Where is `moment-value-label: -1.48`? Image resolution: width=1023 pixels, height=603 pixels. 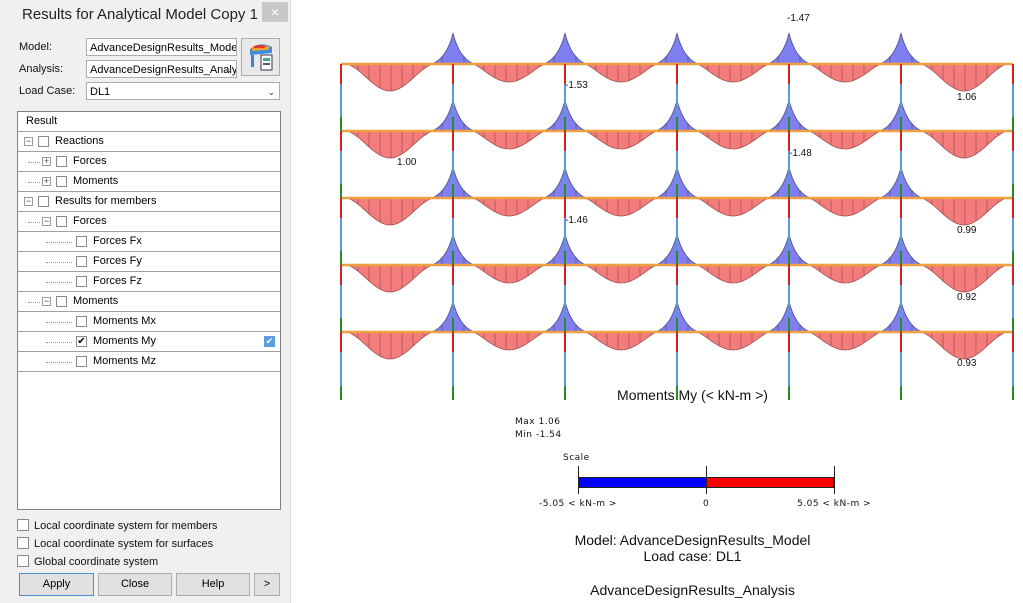 moment-value-label: -1.48 is located at coordinates (800, 153).